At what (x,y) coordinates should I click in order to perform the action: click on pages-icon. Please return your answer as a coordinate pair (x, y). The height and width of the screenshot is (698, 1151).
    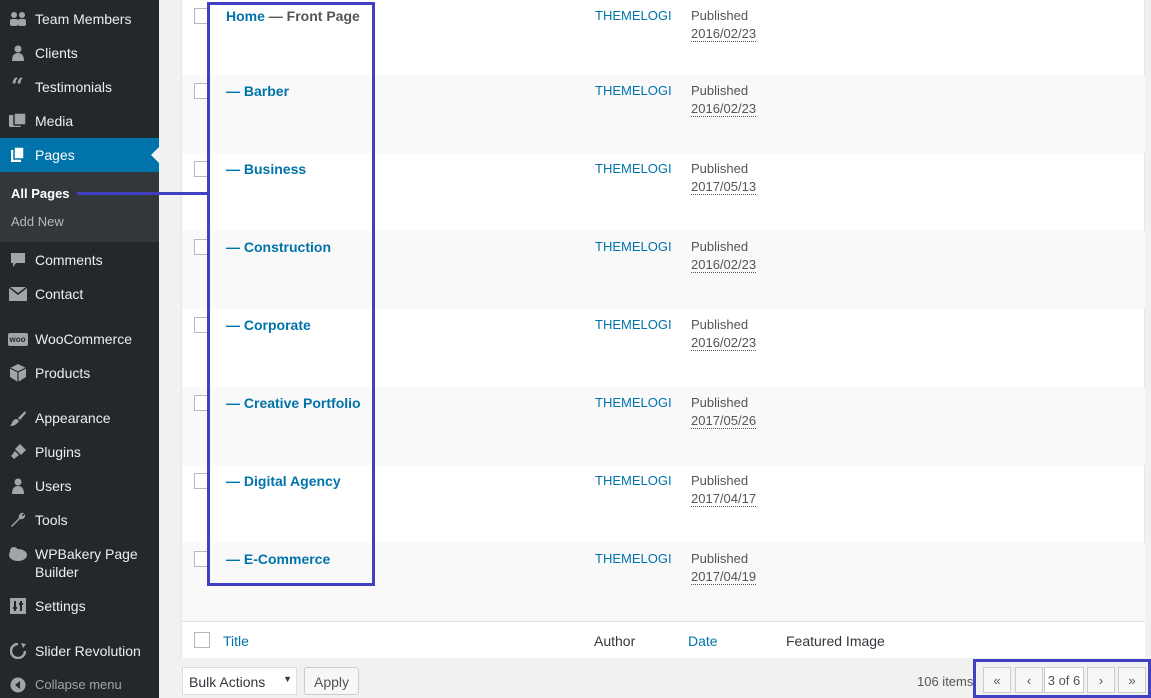
    Looking at the image, I should click on (17, 155).